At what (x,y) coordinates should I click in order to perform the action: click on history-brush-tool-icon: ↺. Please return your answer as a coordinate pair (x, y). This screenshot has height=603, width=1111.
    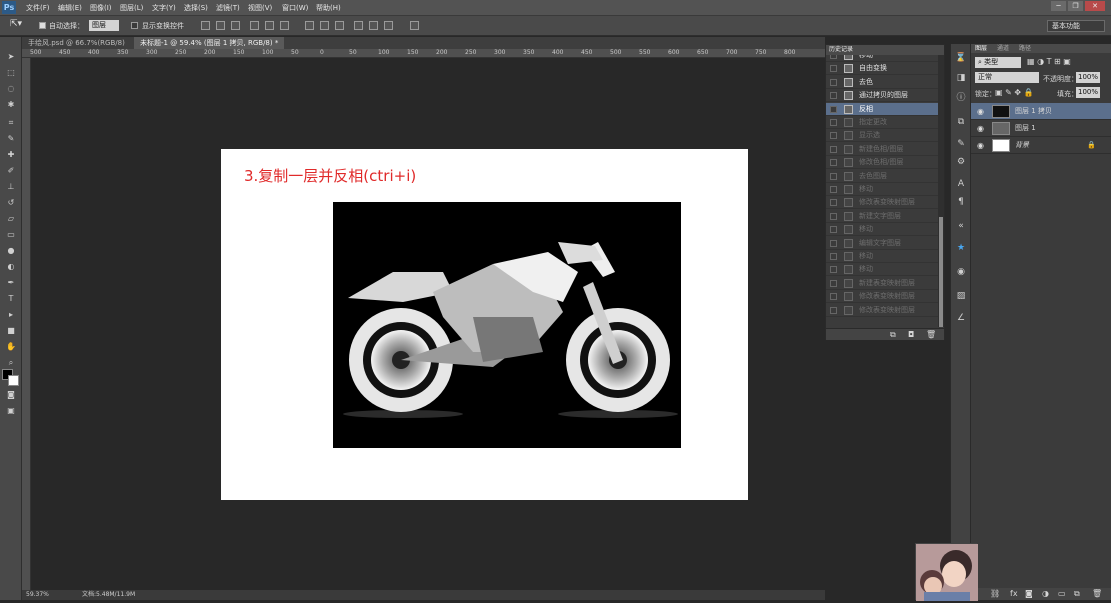
    Looking at the image, I should click on (11, 203).